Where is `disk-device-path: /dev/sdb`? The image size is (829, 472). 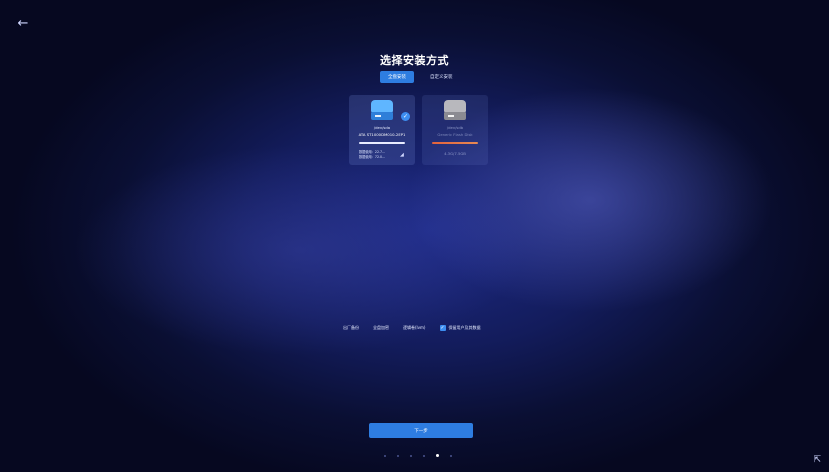
disk-device-path: /dev/sdb is located at coordinates (455, 127).